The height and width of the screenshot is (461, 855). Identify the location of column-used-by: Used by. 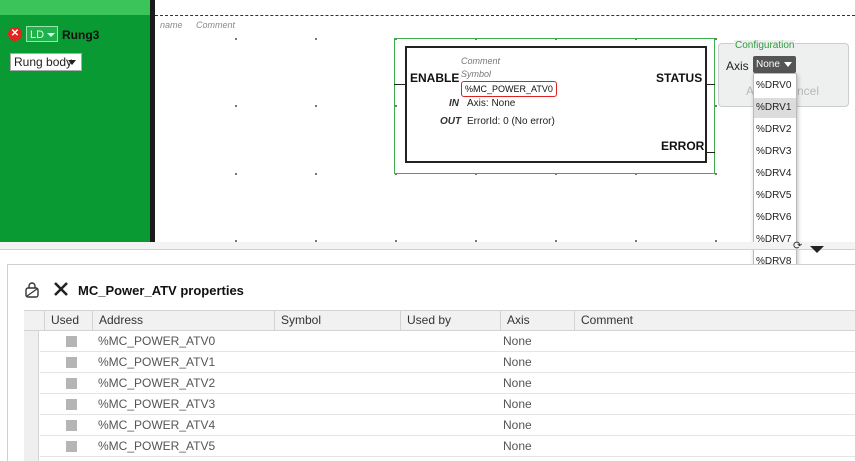
(425, 320).